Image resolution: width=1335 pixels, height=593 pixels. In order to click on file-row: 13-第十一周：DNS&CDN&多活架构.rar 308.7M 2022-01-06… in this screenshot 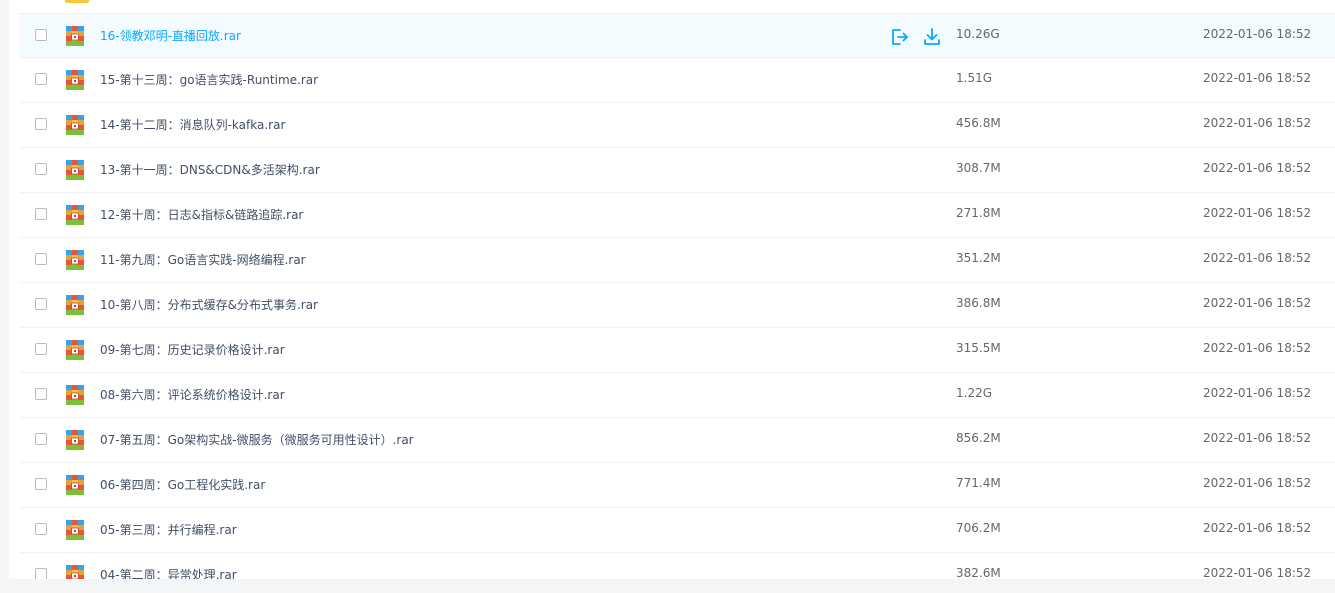, I will do `click(677, 170)`.